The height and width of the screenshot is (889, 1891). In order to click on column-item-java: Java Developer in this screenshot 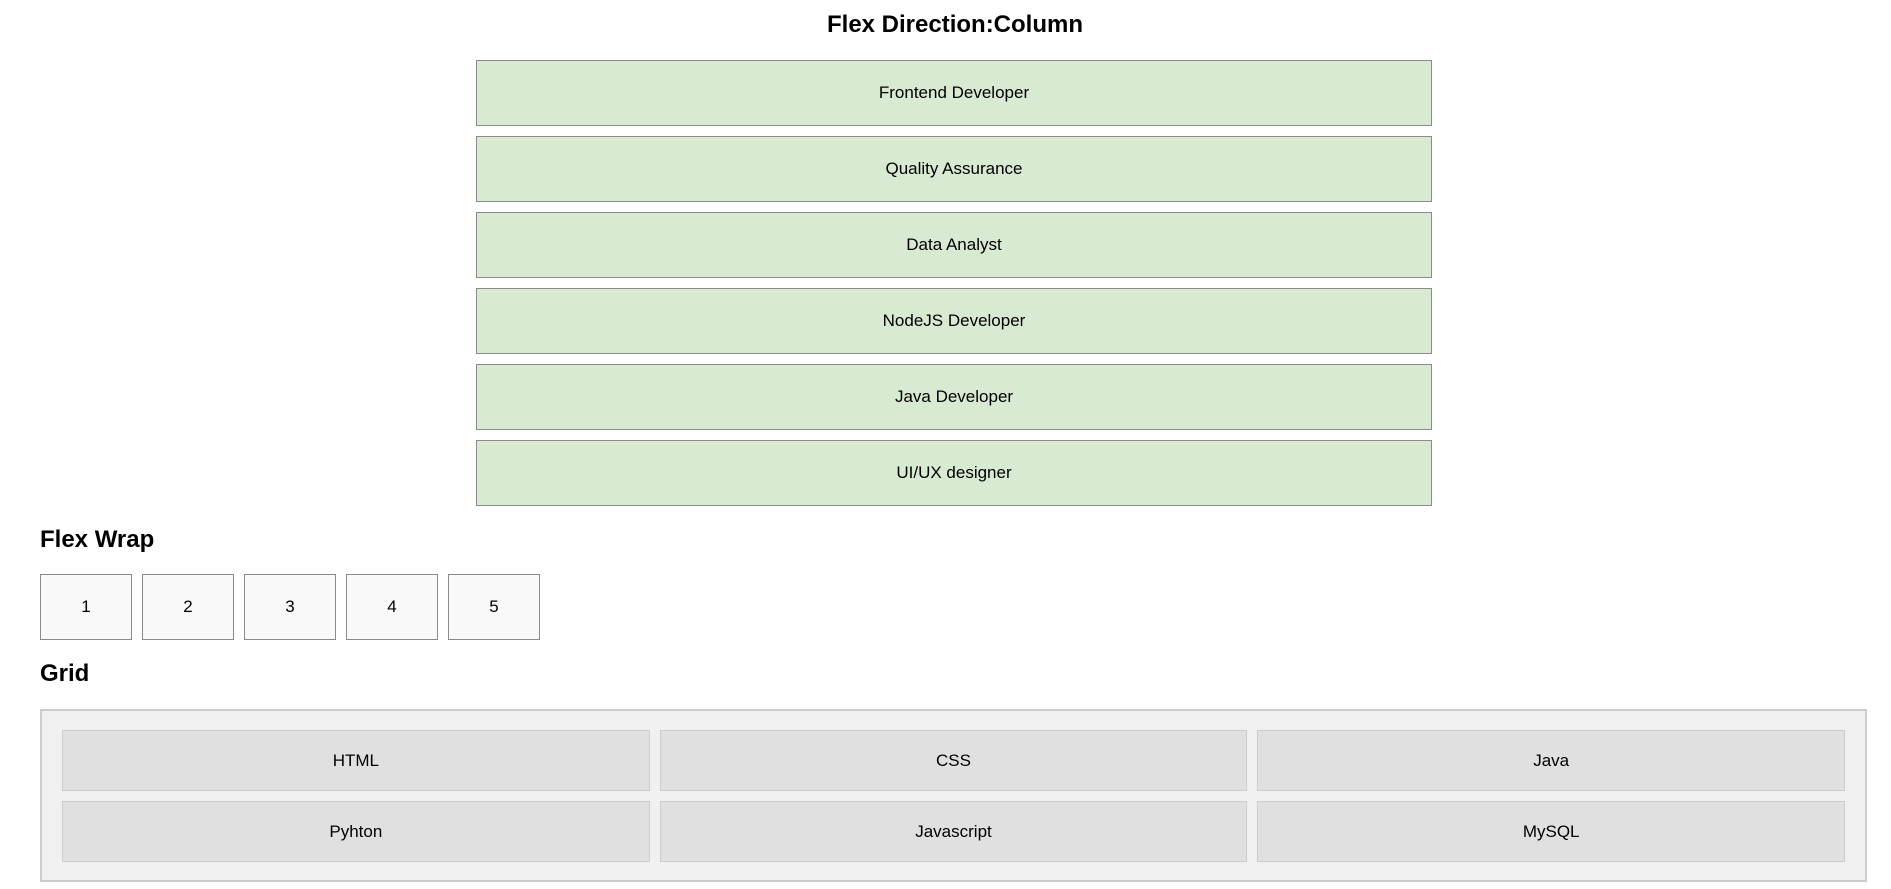, I will do `click(954, 397)`.